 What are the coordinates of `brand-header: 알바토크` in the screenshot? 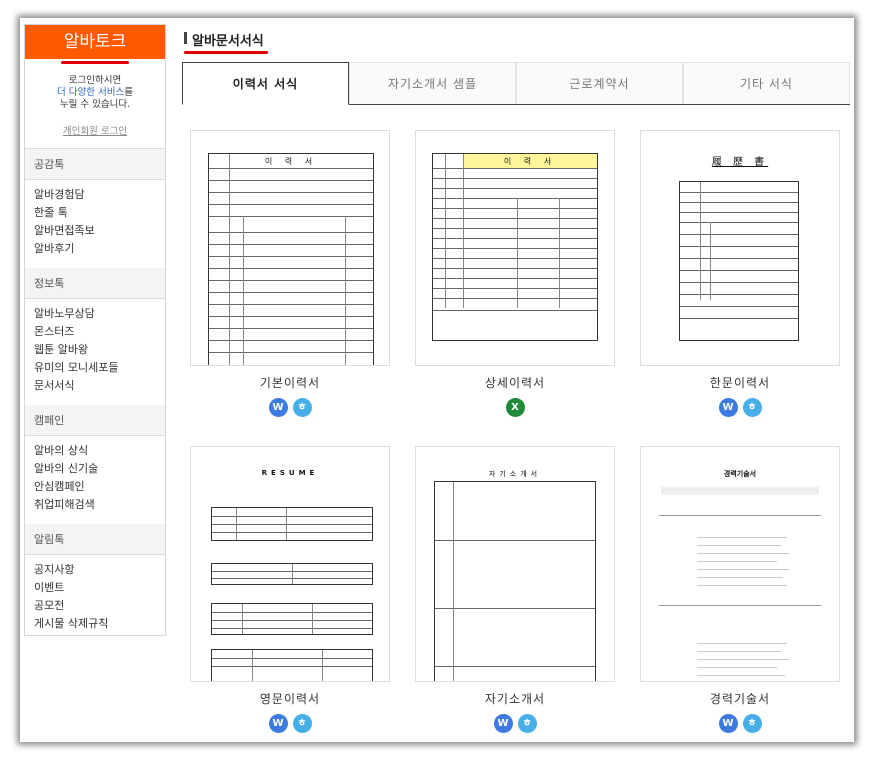 It's located at (95, 44).